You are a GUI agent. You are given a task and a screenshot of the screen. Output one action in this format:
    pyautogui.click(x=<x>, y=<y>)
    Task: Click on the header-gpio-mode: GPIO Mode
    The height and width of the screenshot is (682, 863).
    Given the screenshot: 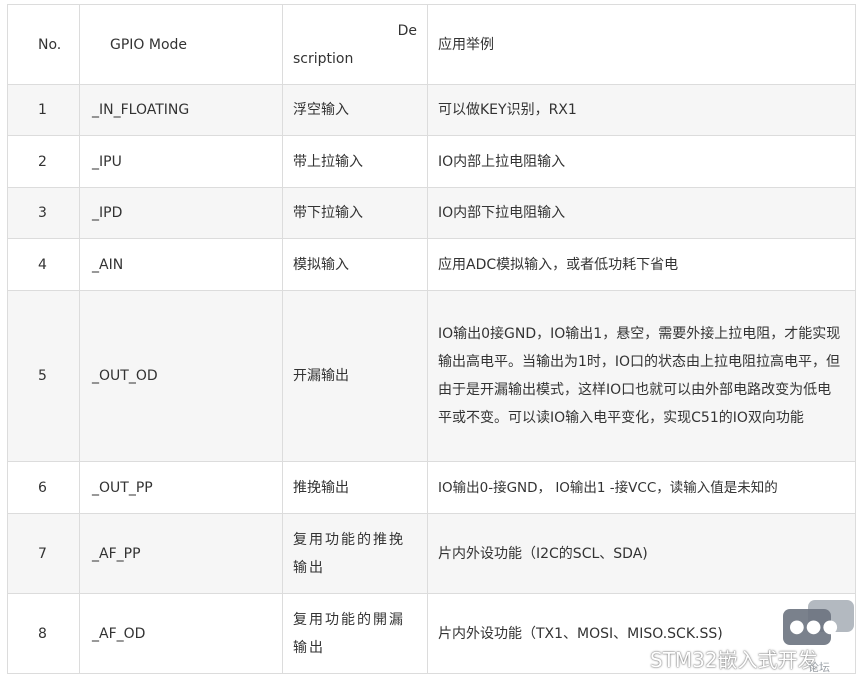 What is the action you would take?
    pyautogui.click(x=181, y=44)
    